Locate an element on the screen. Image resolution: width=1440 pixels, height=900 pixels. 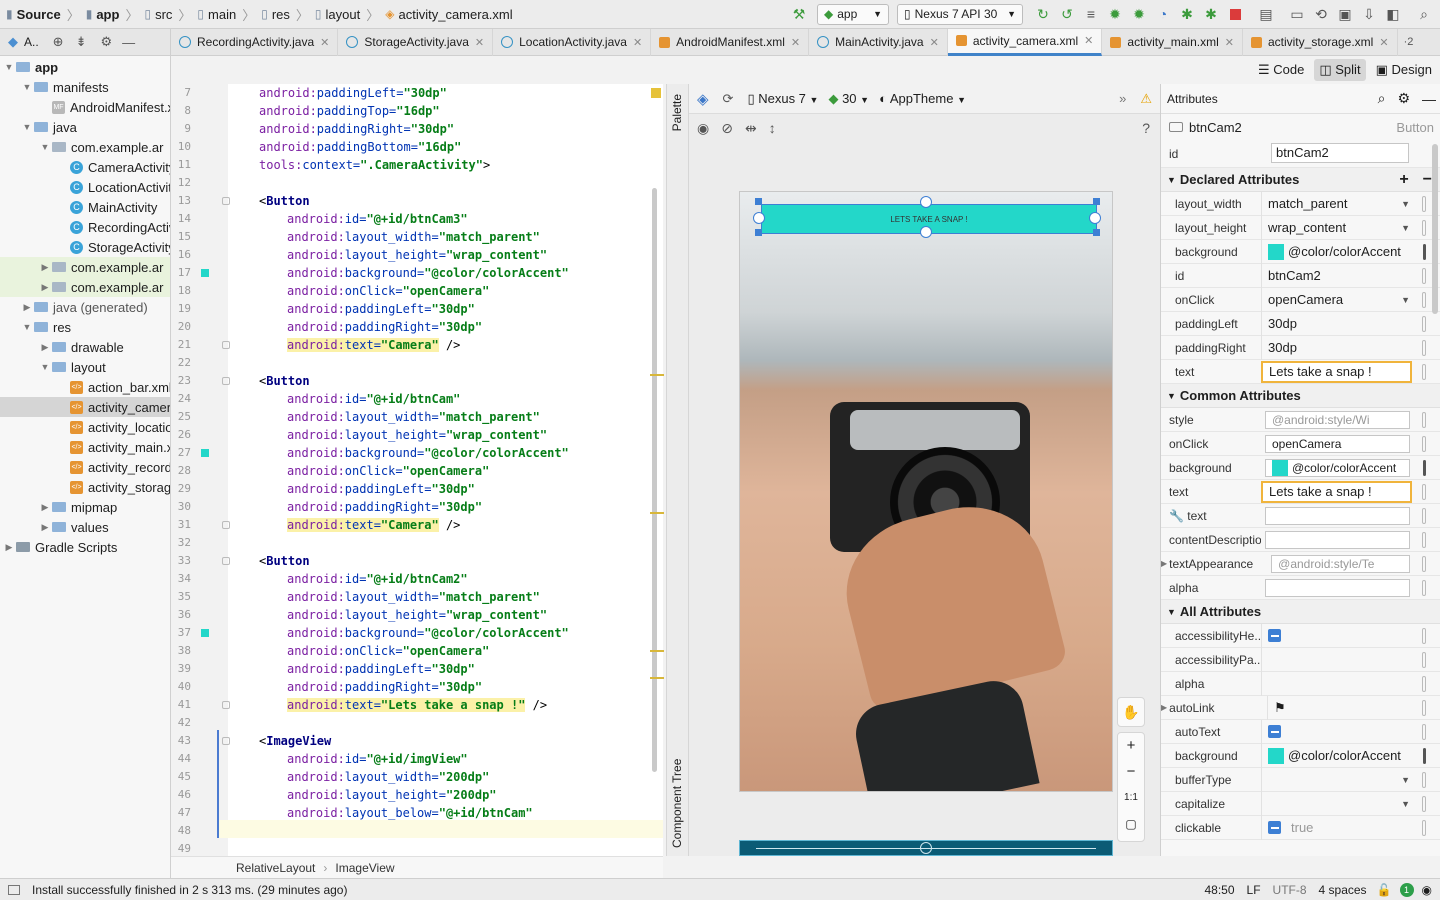
code-line: android:onClick="openCamera" is located at coordinates (388, 471).